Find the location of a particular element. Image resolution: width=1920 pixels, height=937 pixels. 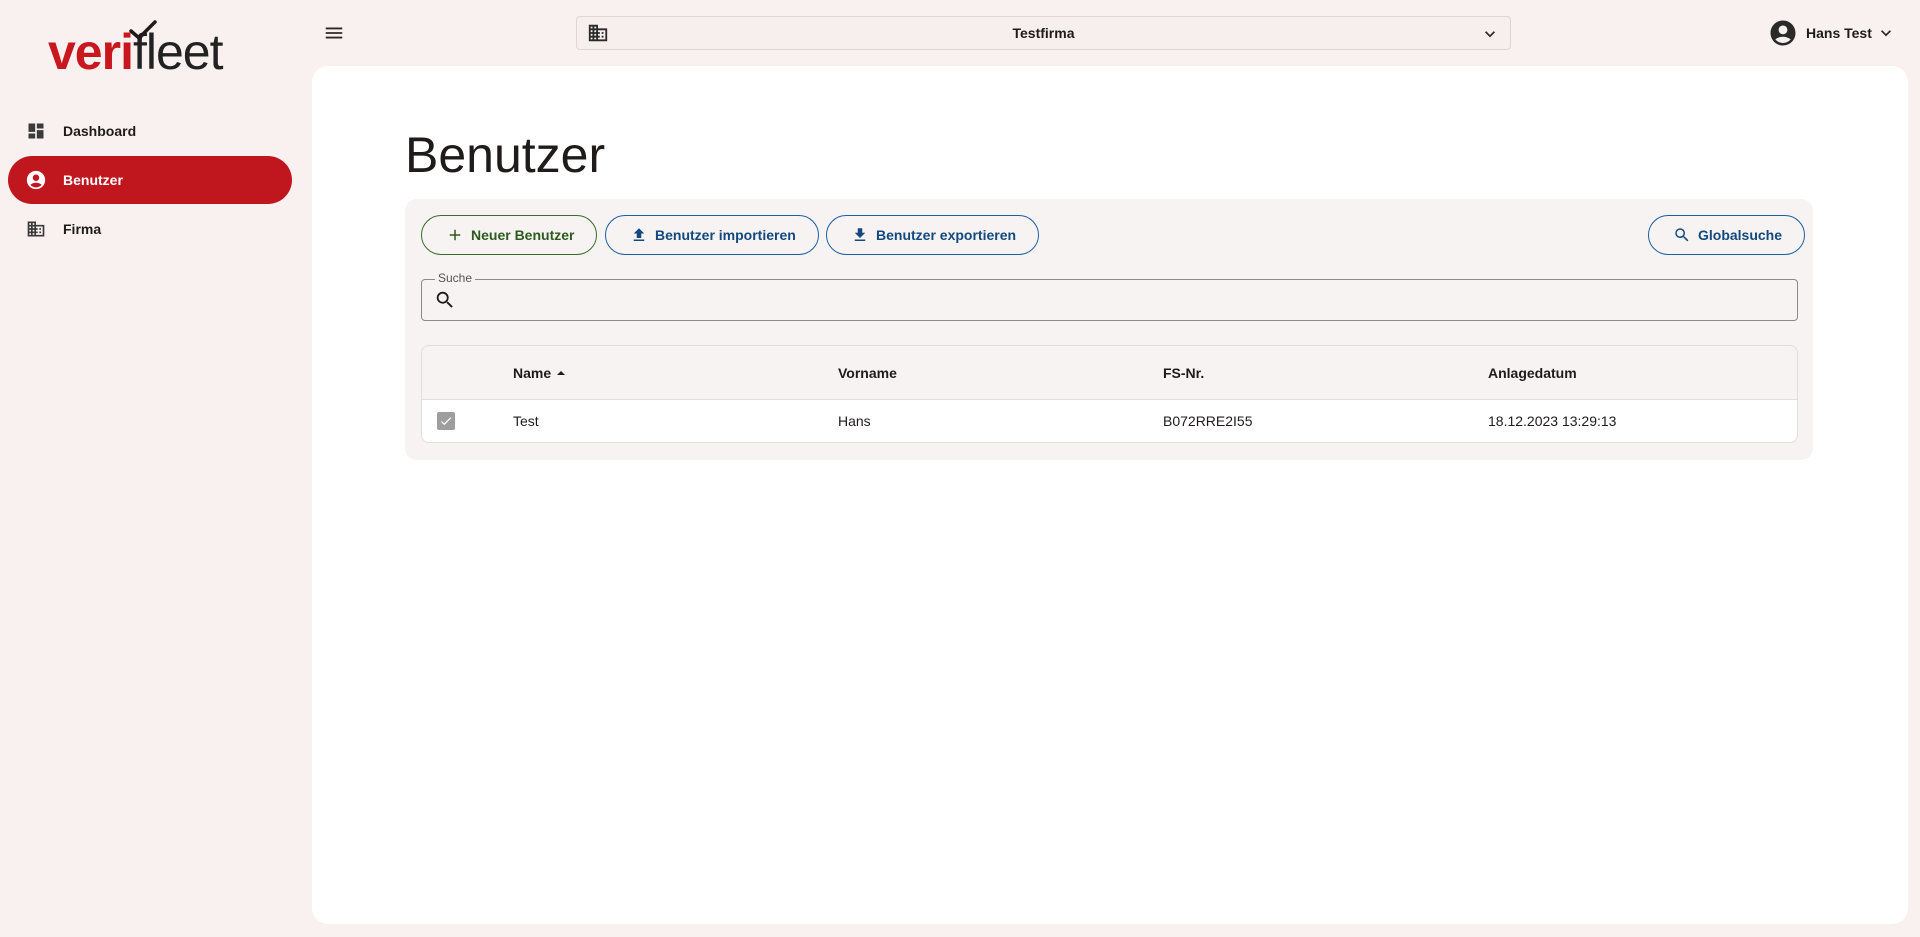

search-field: Suche is located at coordinates (1109, 296).